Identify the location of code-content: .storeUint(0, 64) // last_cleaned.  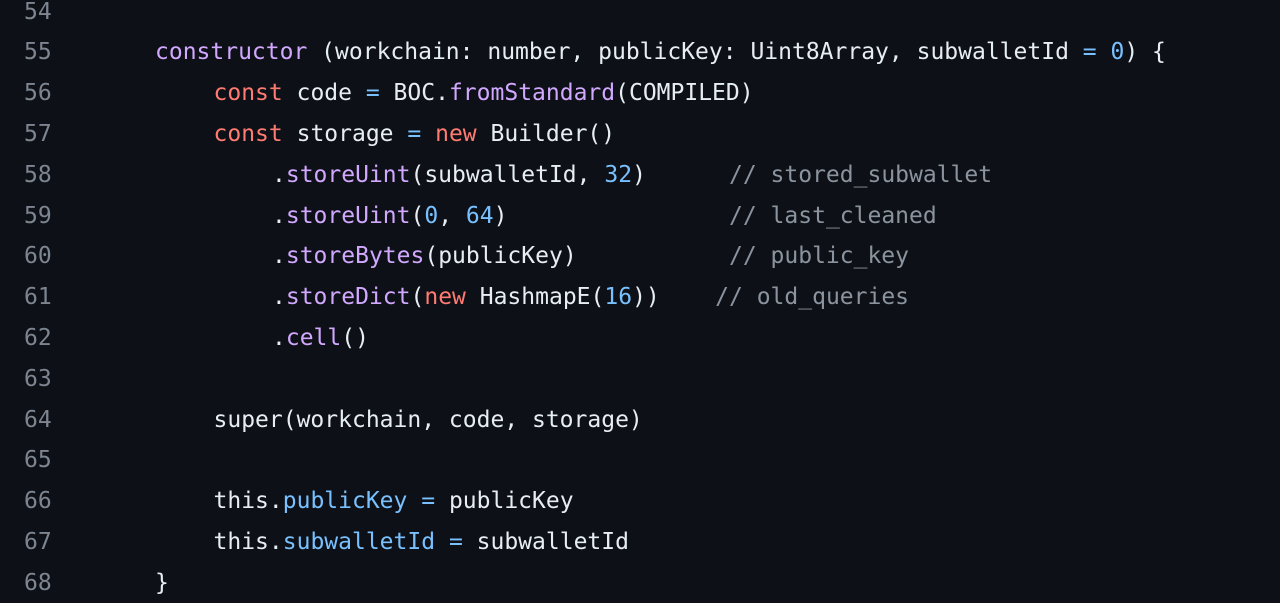
(604, 216).